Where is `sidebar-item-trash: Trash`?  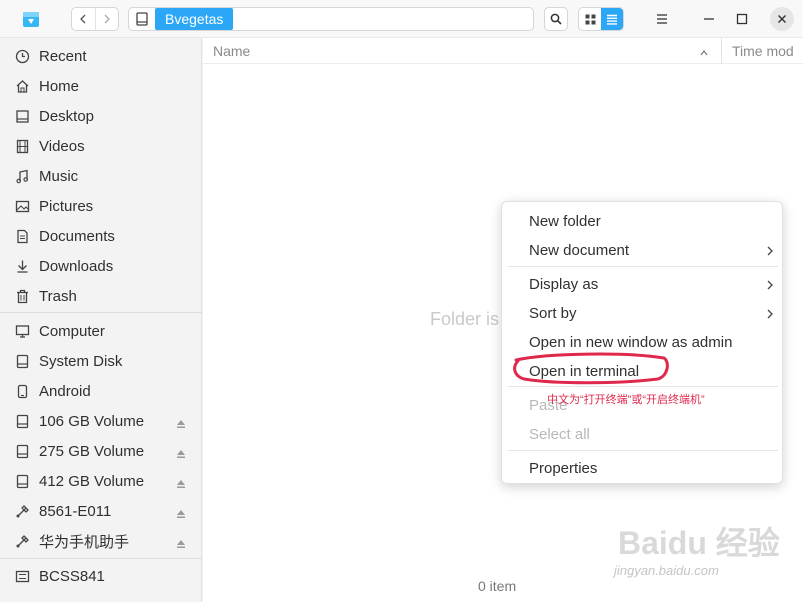 sidebar-item-trash: Trash is located at coordinates (101, 296).